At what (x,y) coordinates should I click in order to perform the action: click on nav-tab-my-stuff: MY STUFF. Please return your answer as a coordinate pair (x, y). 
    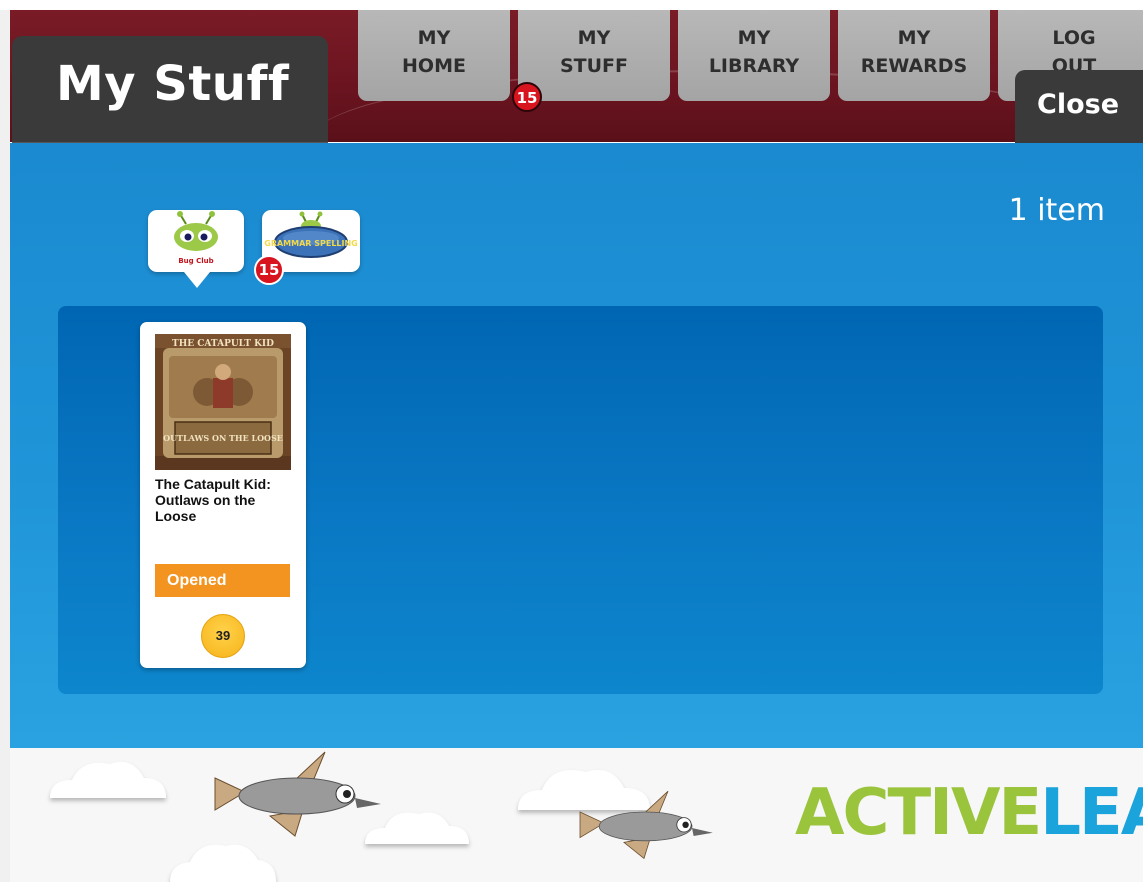
    Looking at the image, I should click on (594, 55).